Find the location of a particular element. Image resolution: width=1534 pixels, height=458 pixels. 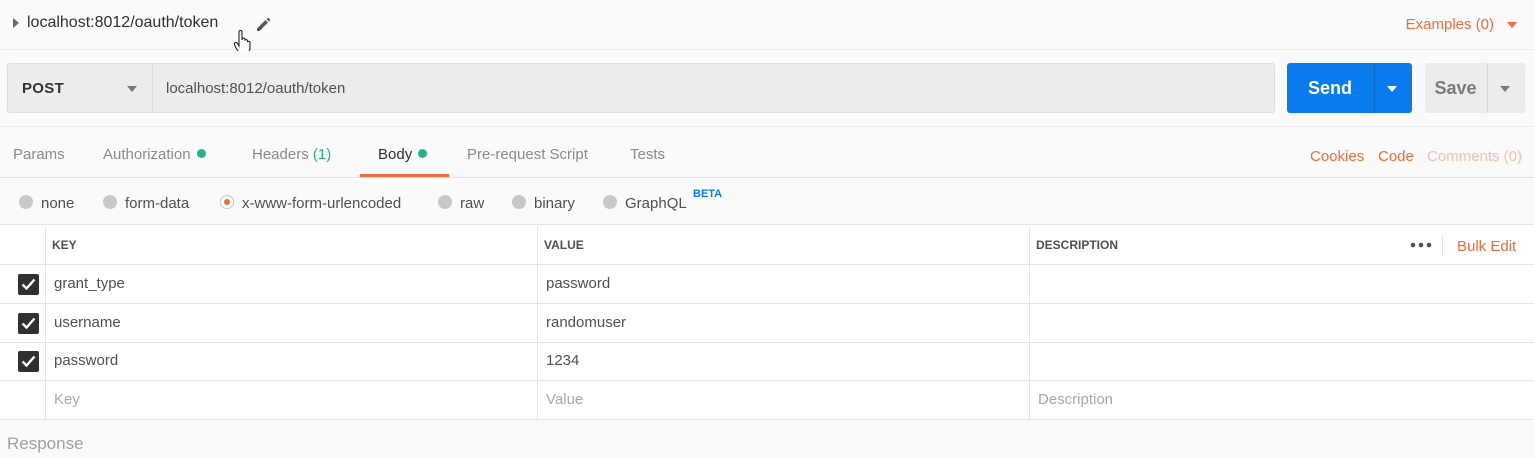

key-cell: password is located at coordinates (86, 360).